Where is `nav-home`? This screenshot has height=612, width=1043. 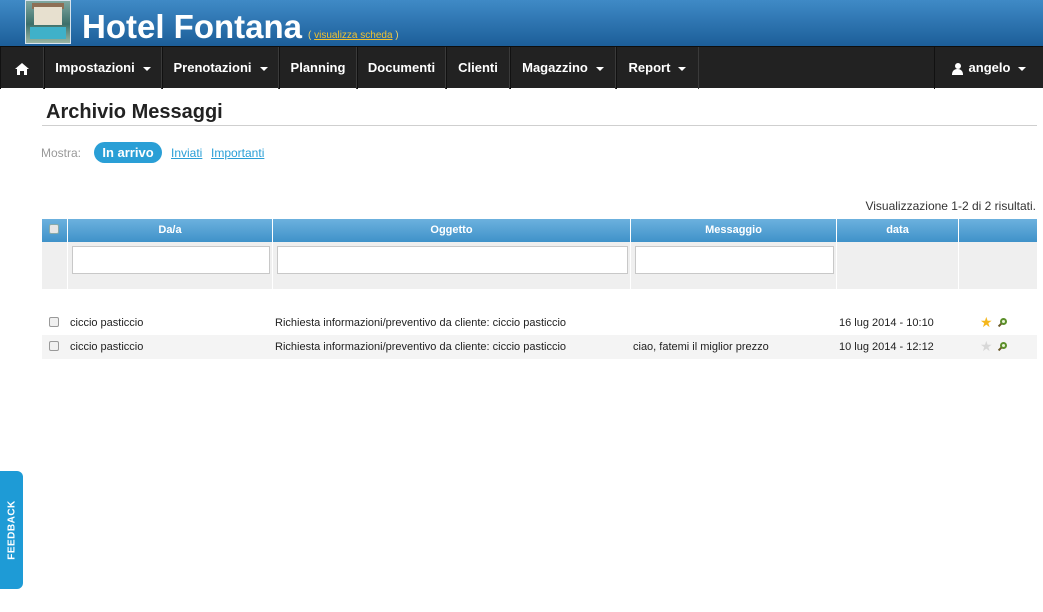 nav-home is located at coordinates (22, 68).